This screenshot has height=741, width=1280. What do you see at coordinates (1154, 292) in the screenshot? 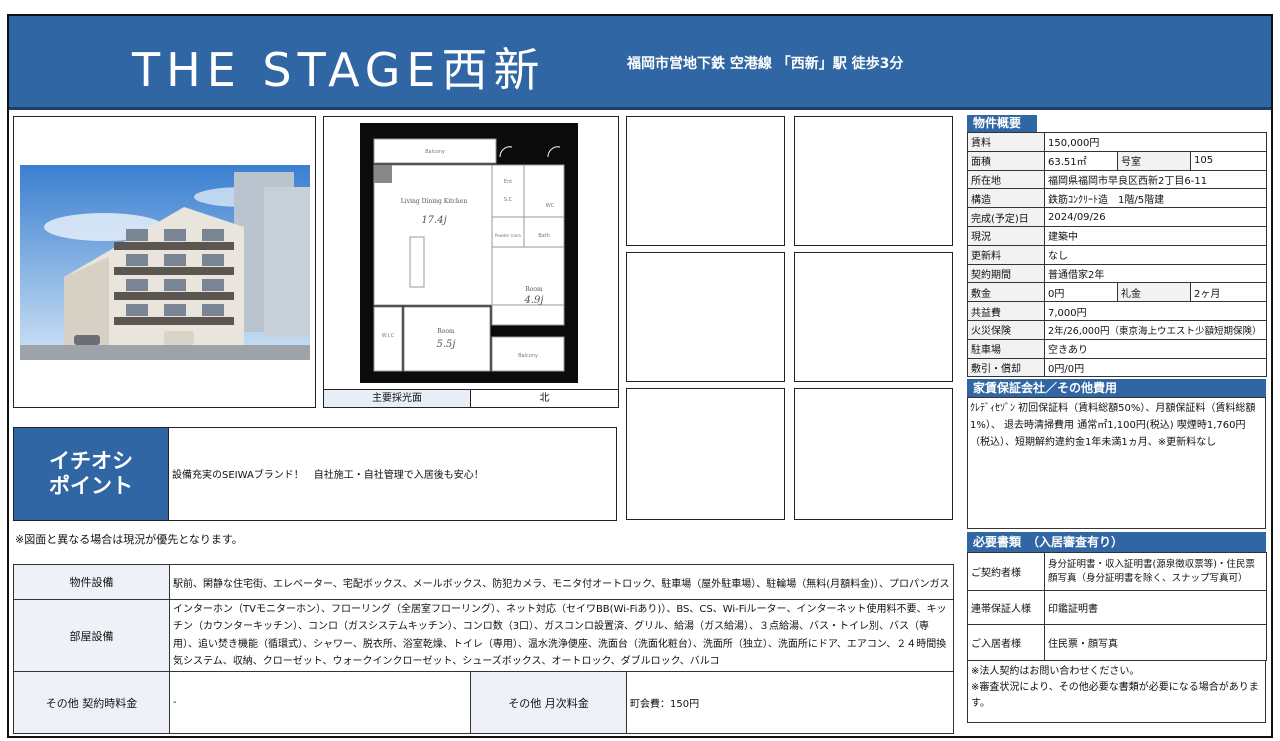
I see `key-money-label: 礼金` at bounding box center [1154, 292].